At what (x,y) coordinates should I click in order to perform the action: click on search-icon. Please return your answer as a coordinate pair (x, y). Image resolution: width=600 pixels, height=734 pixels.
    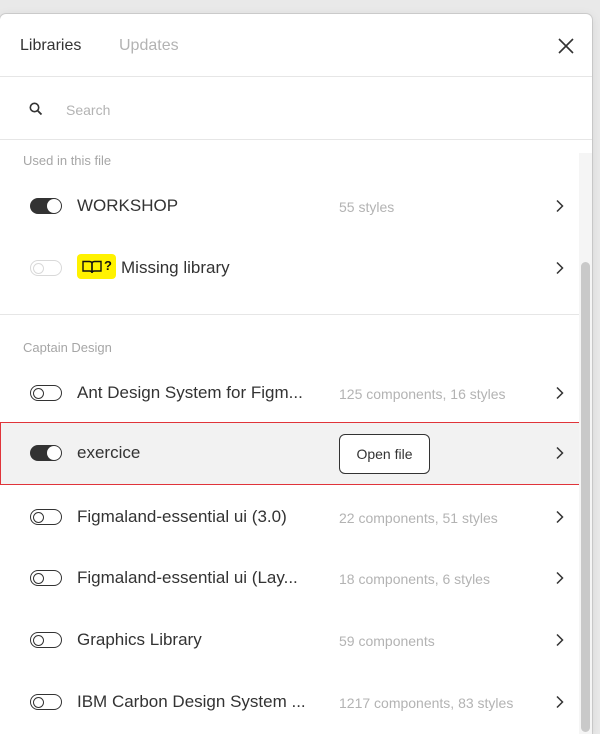
    Looking at the image, I should click on (36, 109).